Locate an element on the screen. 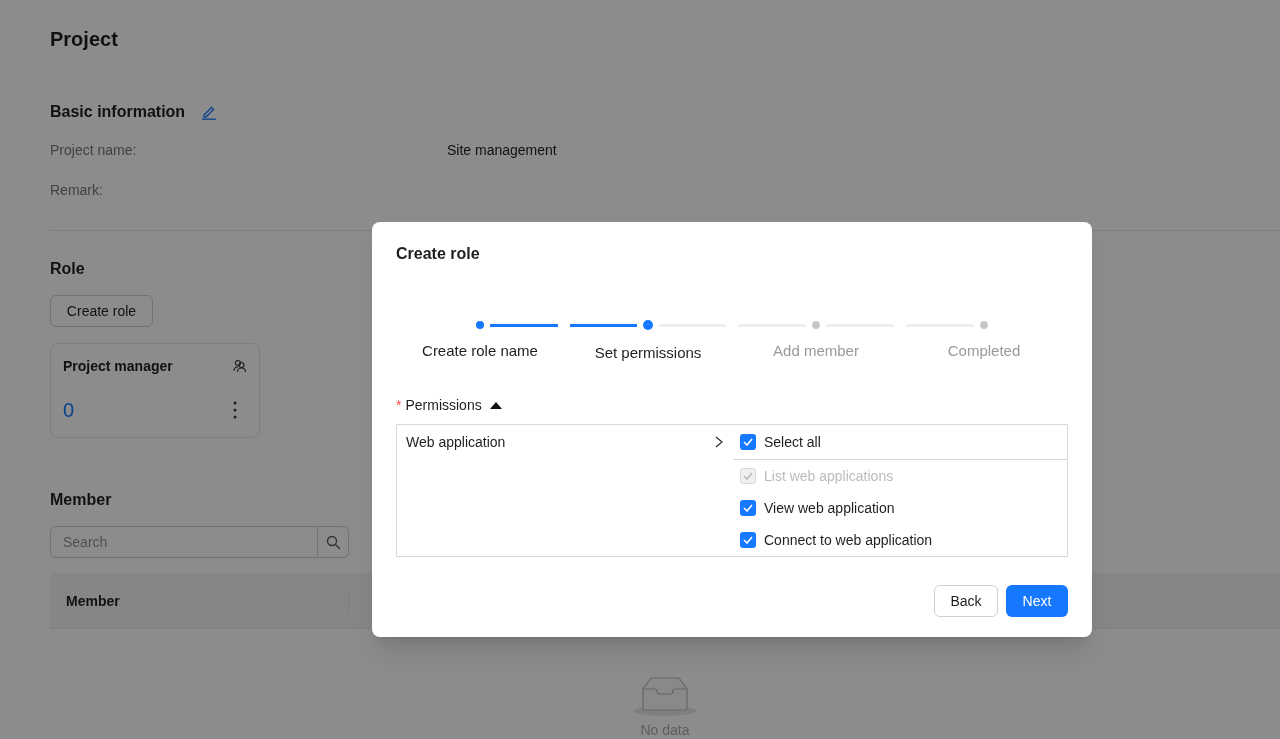 The image size is (1280, 739). back-button: Back is located at coordinates (966, 600).